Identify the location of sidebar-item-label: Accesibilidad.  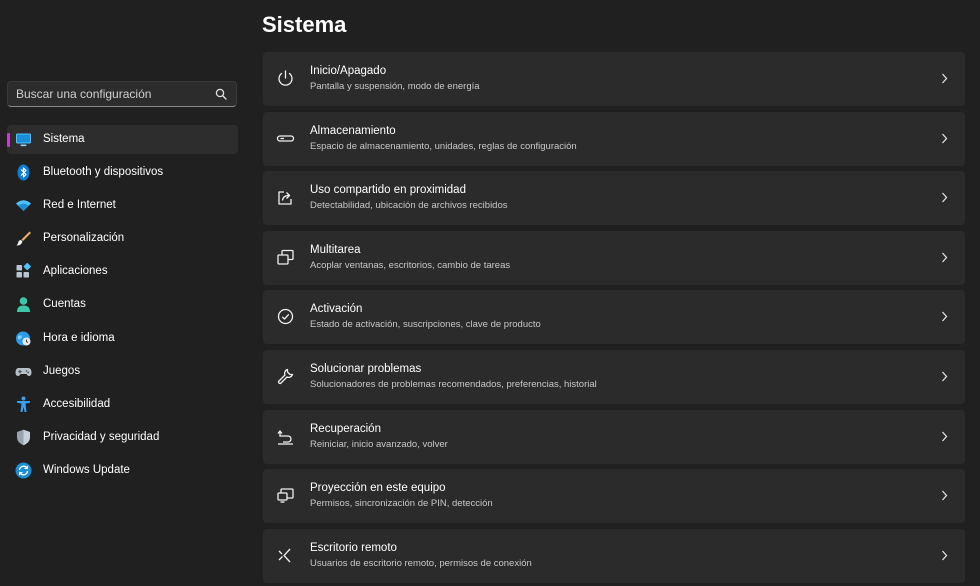
(77, 403).